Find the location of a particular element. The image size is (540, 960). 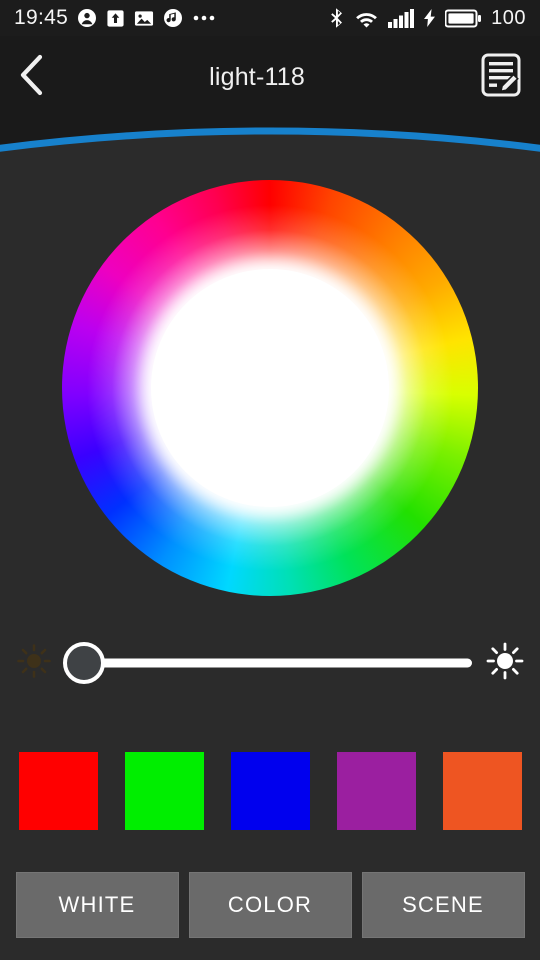

status-bar: 19:45 100 is located at coordinates (270, 18).